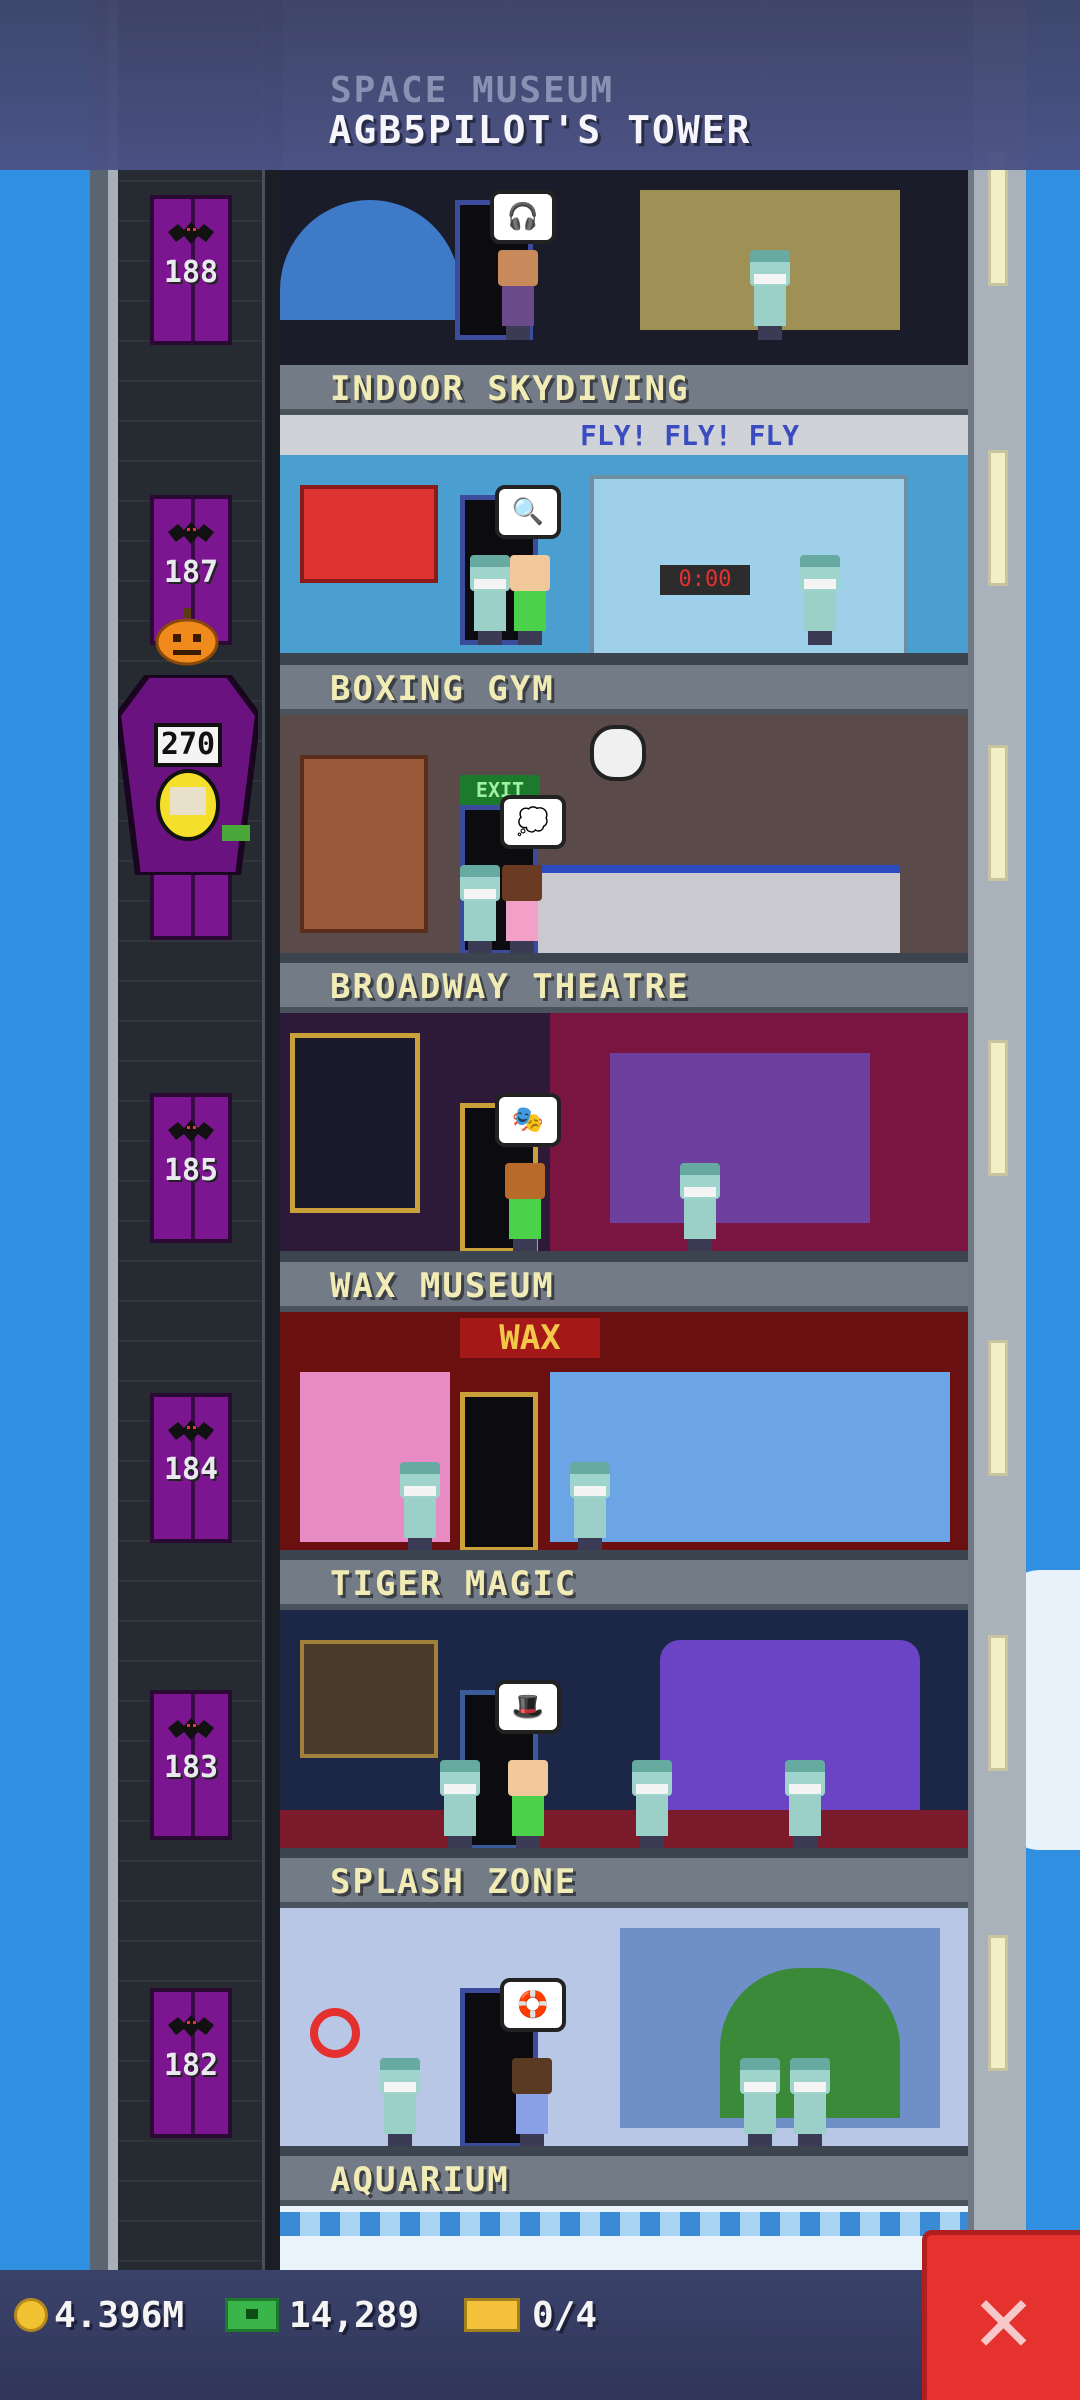 Image resolution: width=1080 pixels, height=2400 pixels. Describe the element at coordinates (454, 1584) in the screenshot. I see `floor-name: TIGER MAGIC` at that location.